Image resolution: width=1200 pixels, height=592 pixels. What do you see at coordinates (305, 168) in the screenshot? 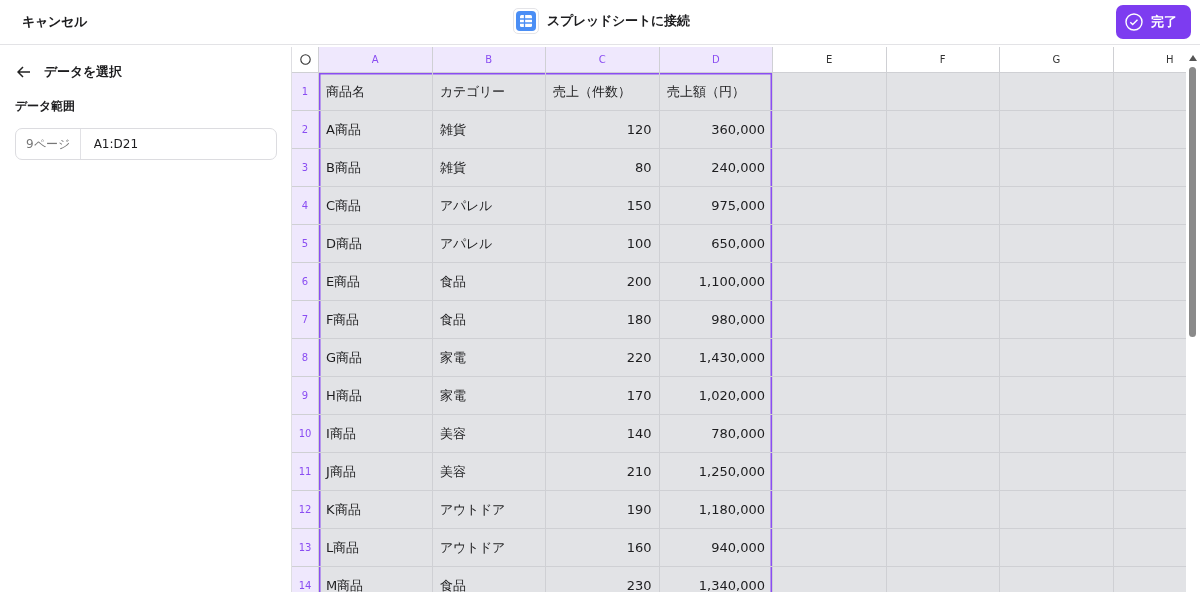
I see `row-header: 3` at bounding box center [305, 168].